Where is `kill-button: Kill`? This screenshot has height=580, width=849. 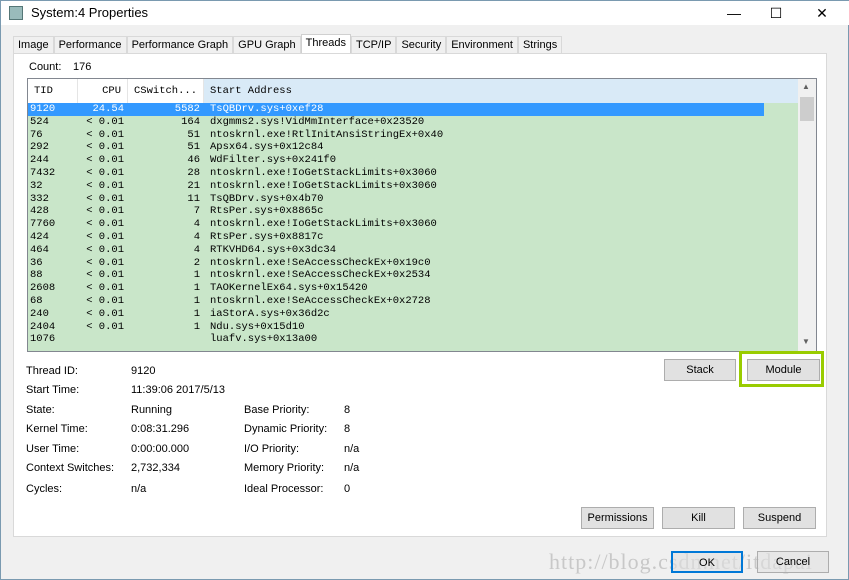 kill-button: Kill is located at coordinates (698, 518).